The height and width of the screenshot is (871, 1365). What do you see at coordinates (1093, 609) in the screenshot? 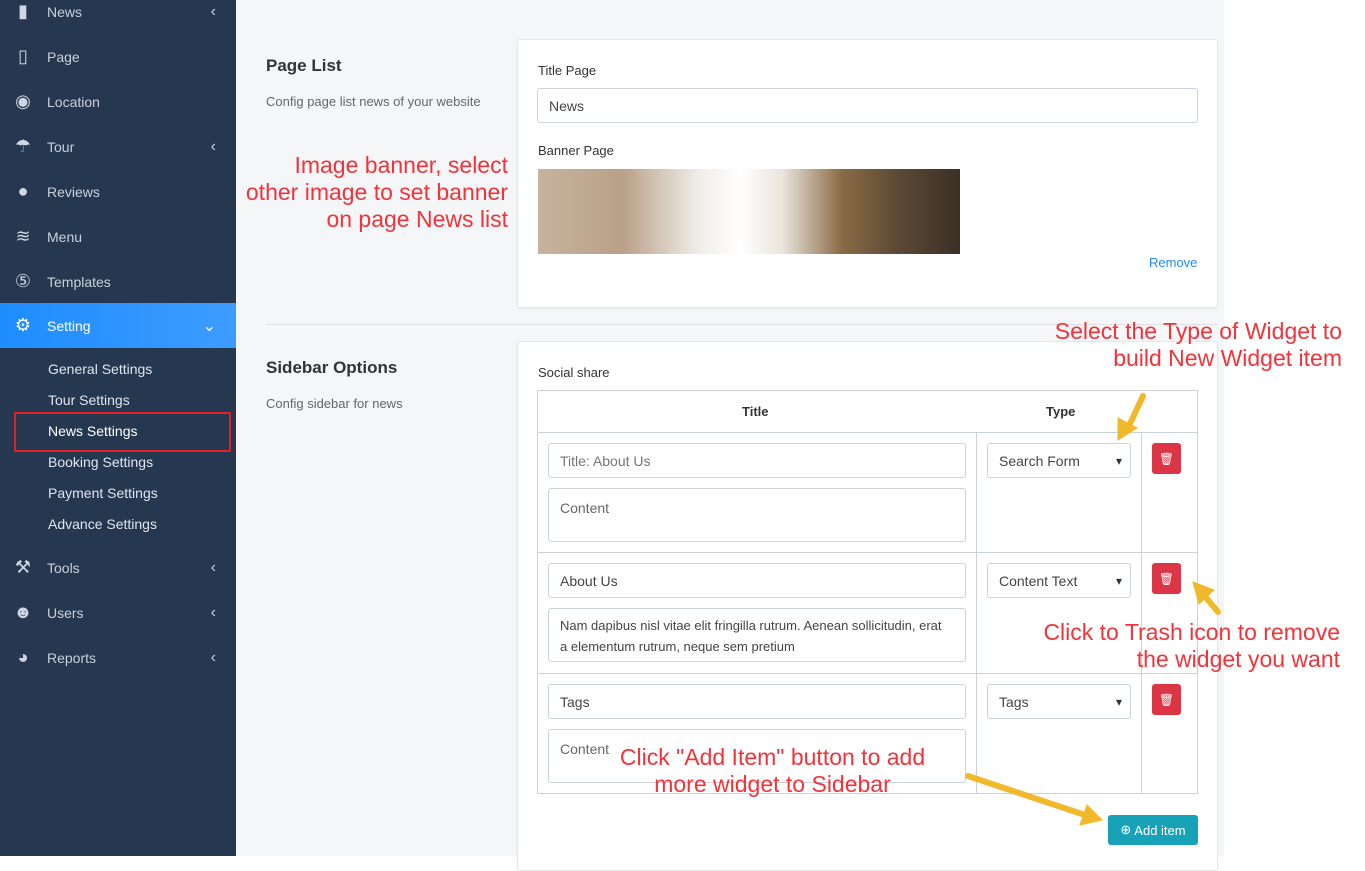
I see `annotation-arrows` at bounding box center [1093, 609].